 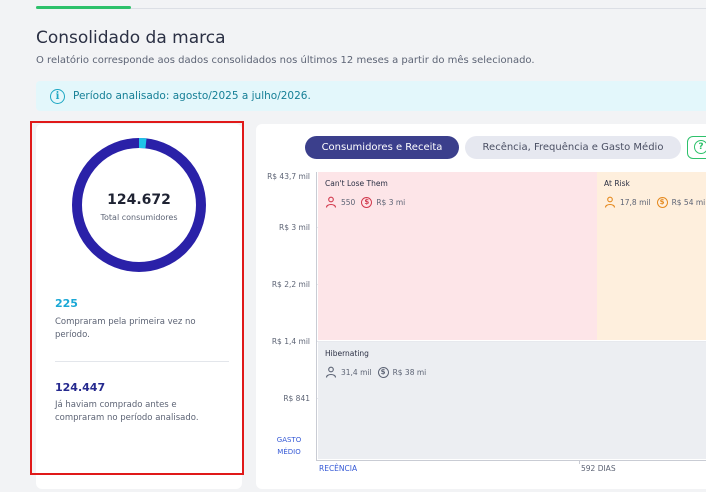 What do you see at coordinates (382, 147) in the screenshot?
I see `tab-consumers-revenue: Consumidores e Receita` at bounding box center [382, 147].